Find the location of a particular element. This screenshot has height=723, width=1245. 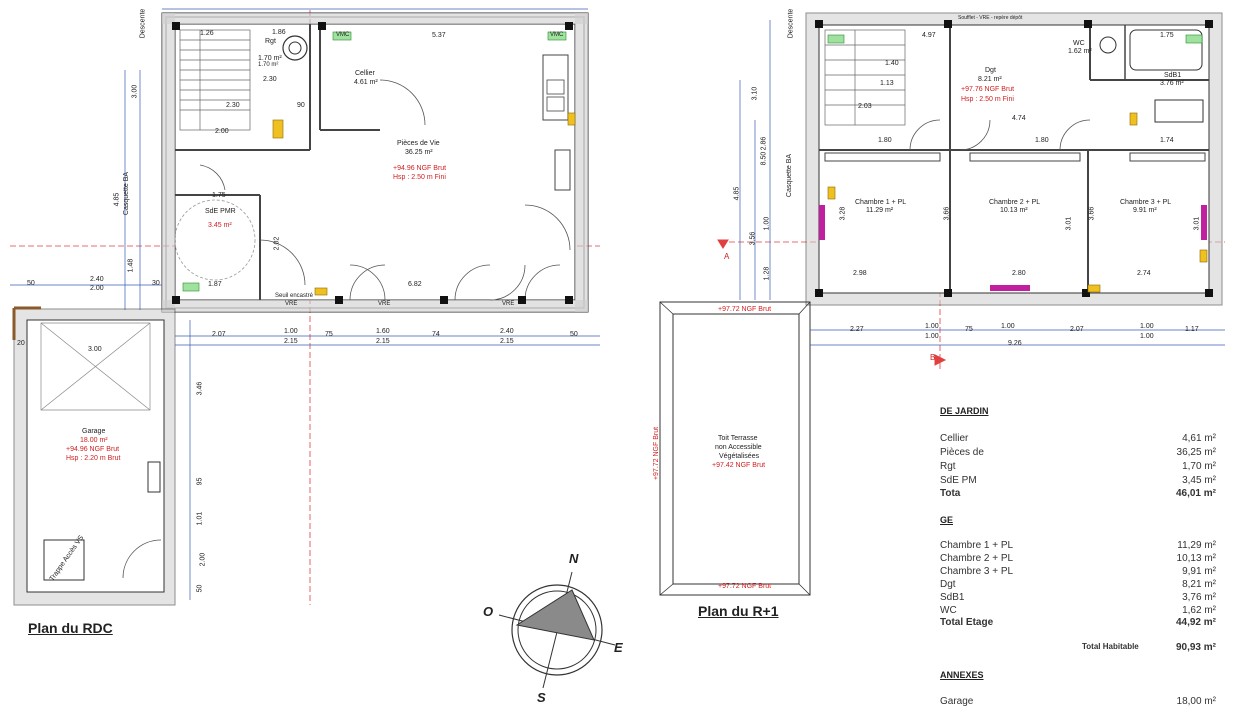

dim-r1-b2-3: 9.26 is located at coordinates (1015, 343).